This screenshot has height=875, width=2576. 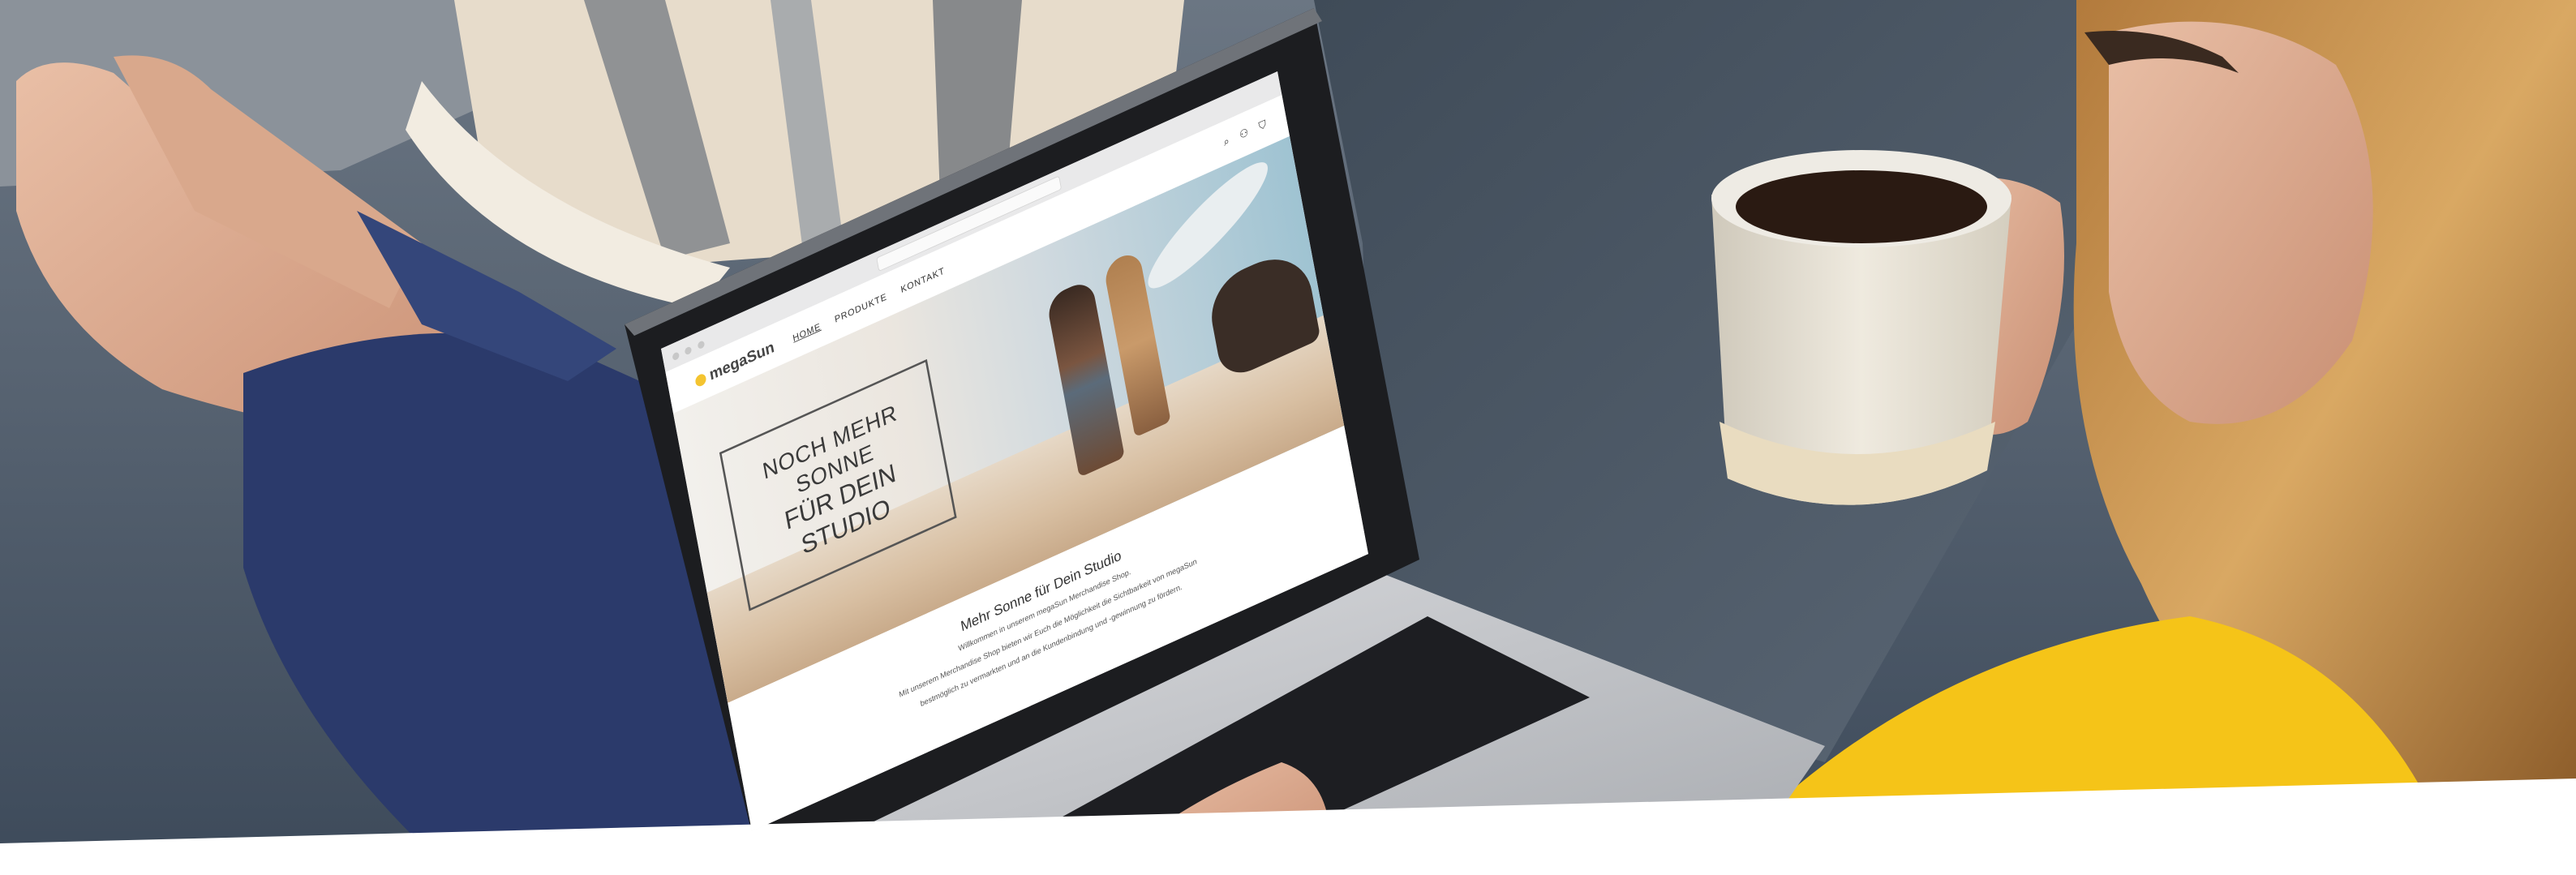 I want to click on zoom-dot-icon, so click(x=701, y=345).